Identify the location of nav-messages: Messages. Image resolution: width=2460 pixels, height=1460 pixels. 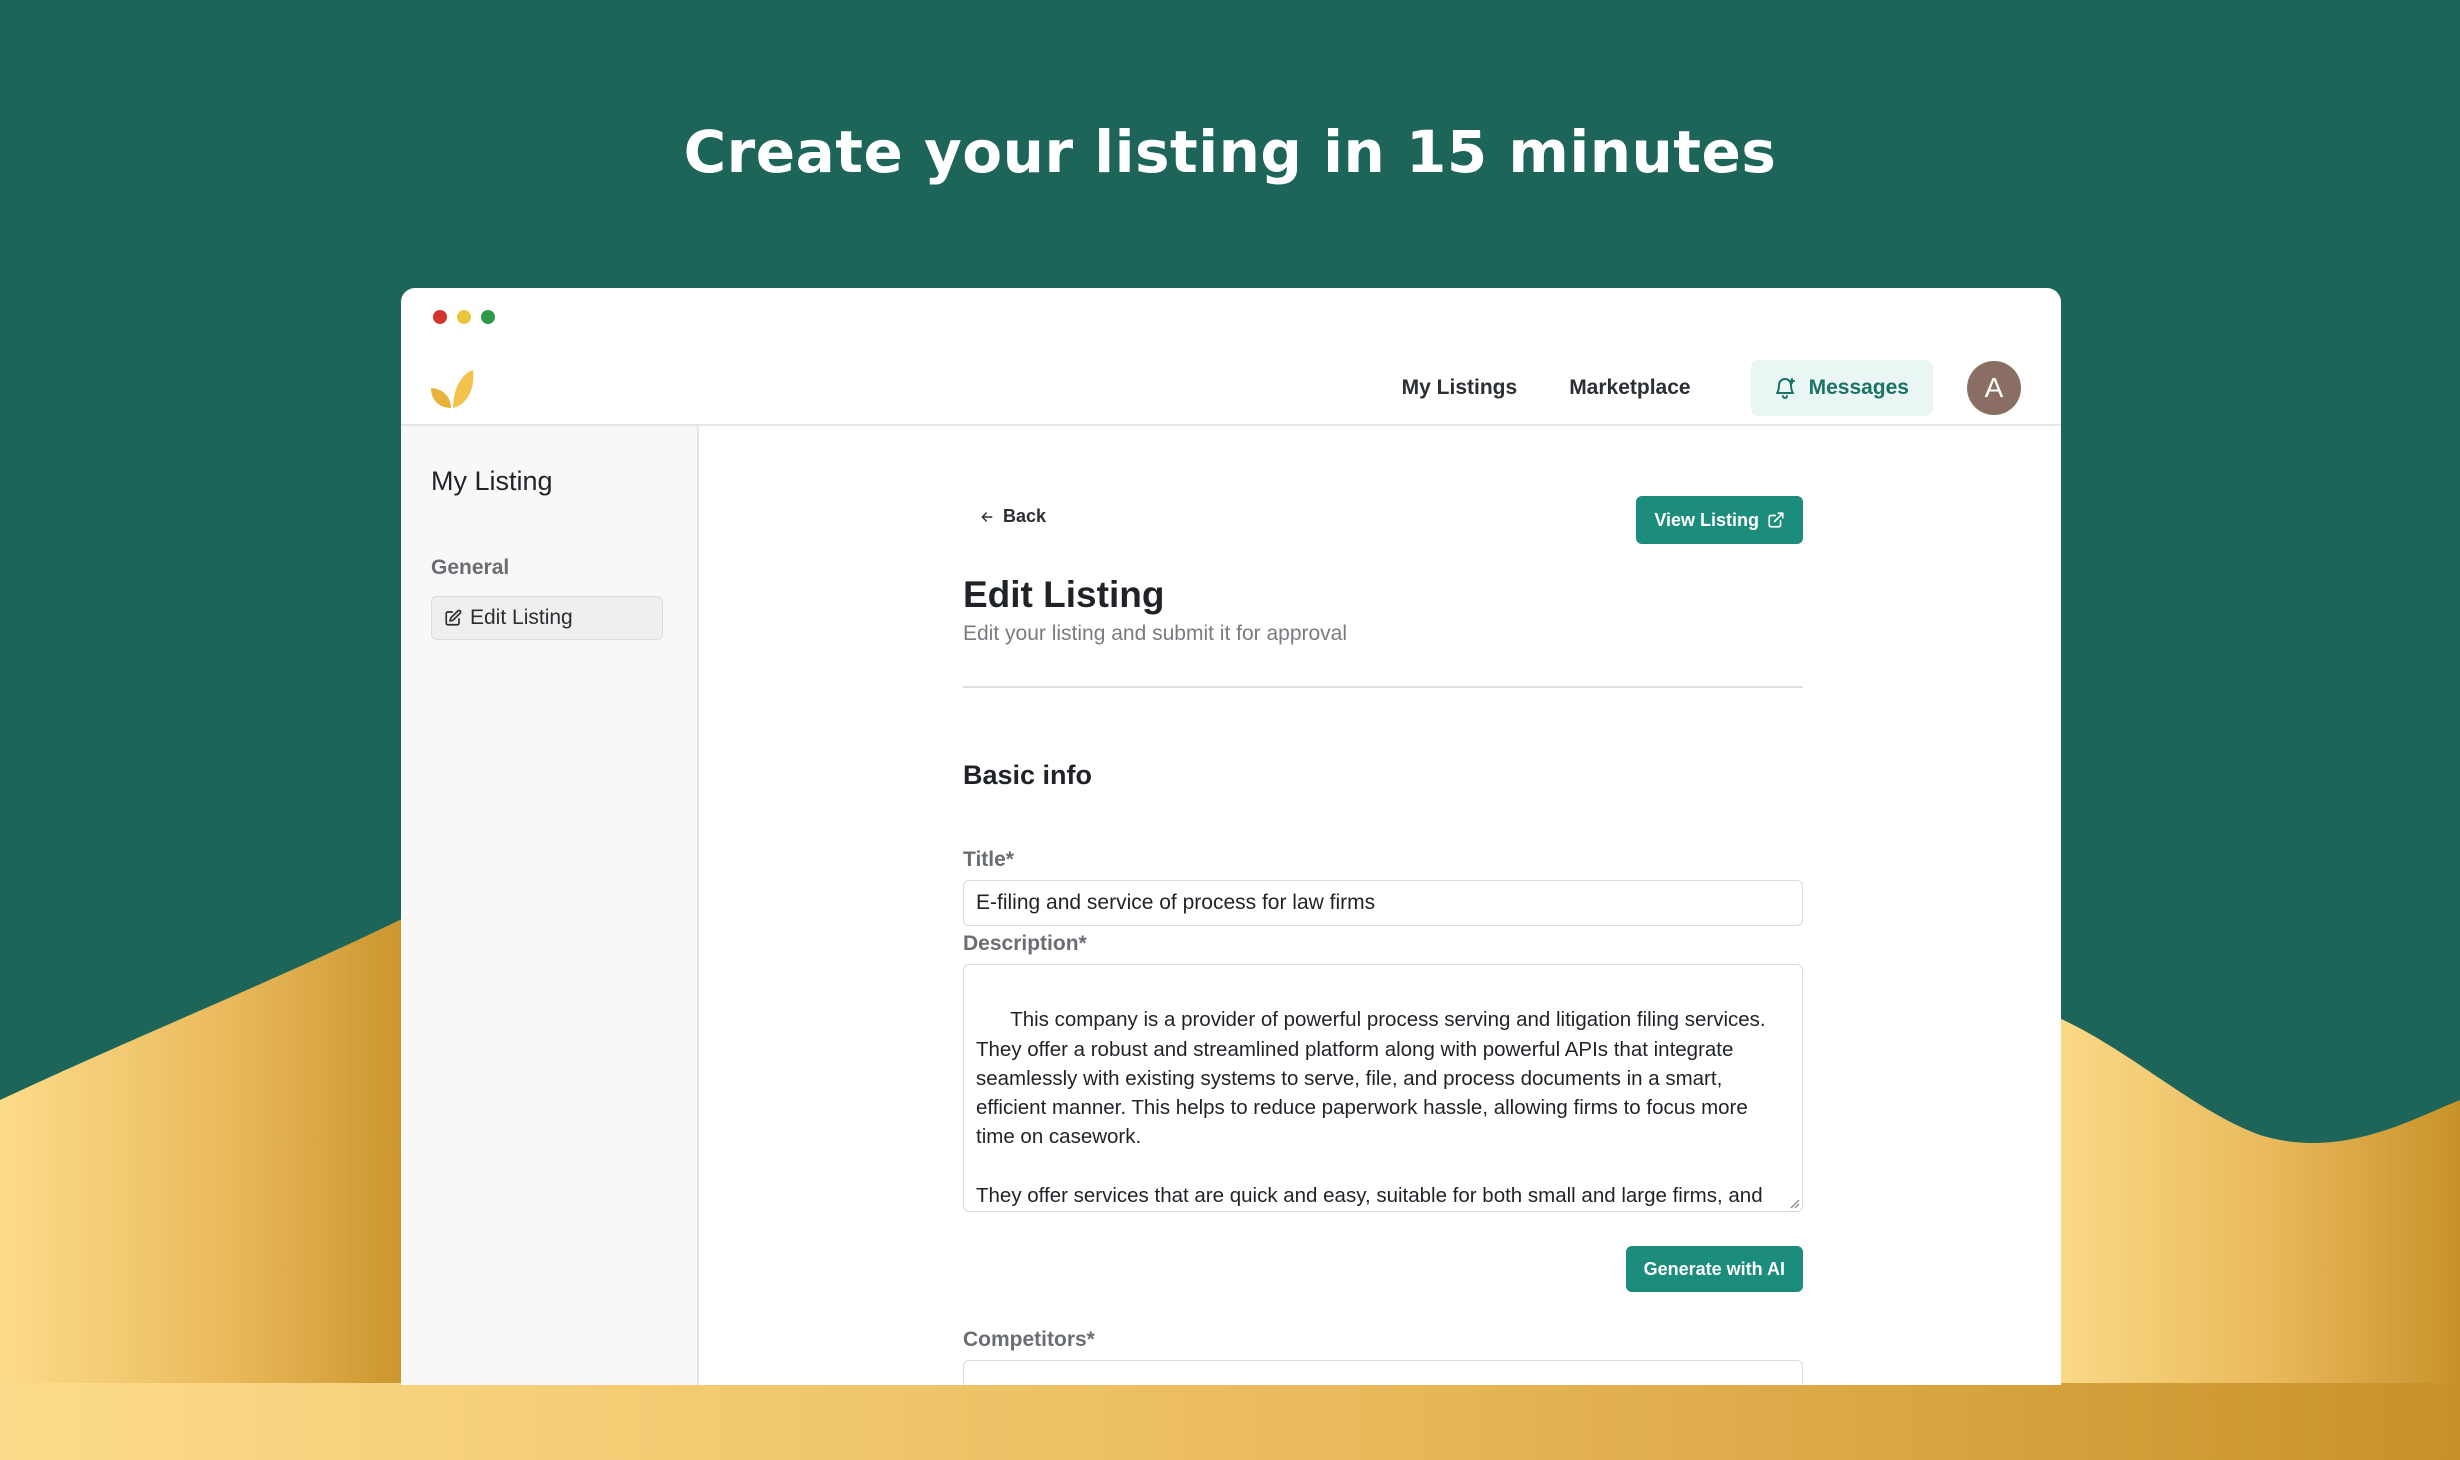
(1841, 388).